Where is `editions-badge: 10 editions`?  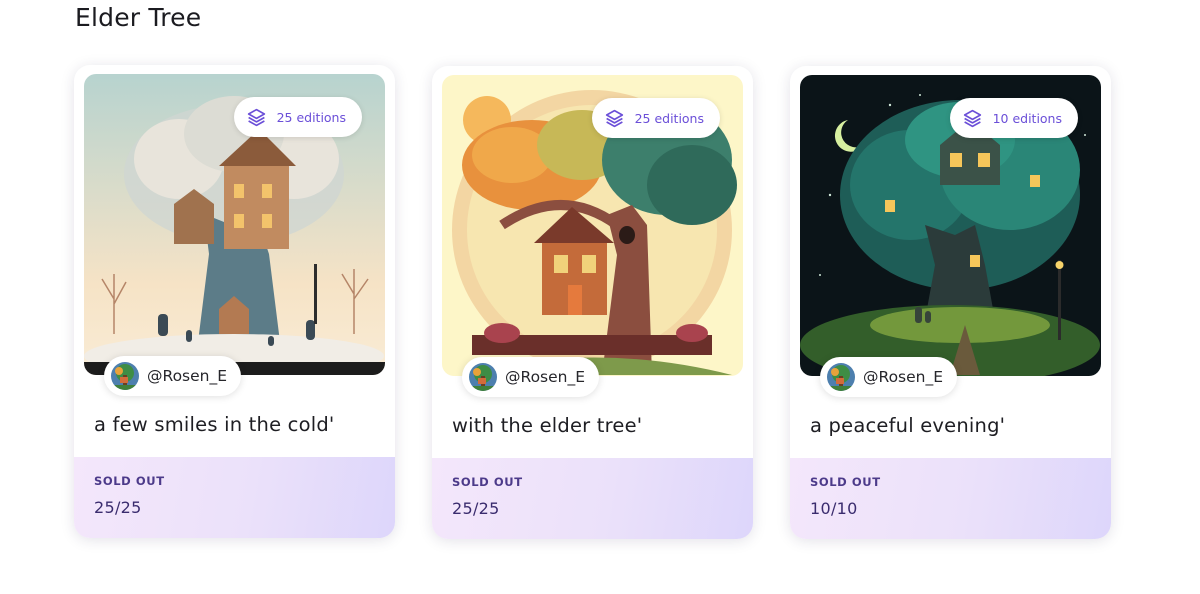
editions-badge: 10 editions is located at coordinates (1013, 118).